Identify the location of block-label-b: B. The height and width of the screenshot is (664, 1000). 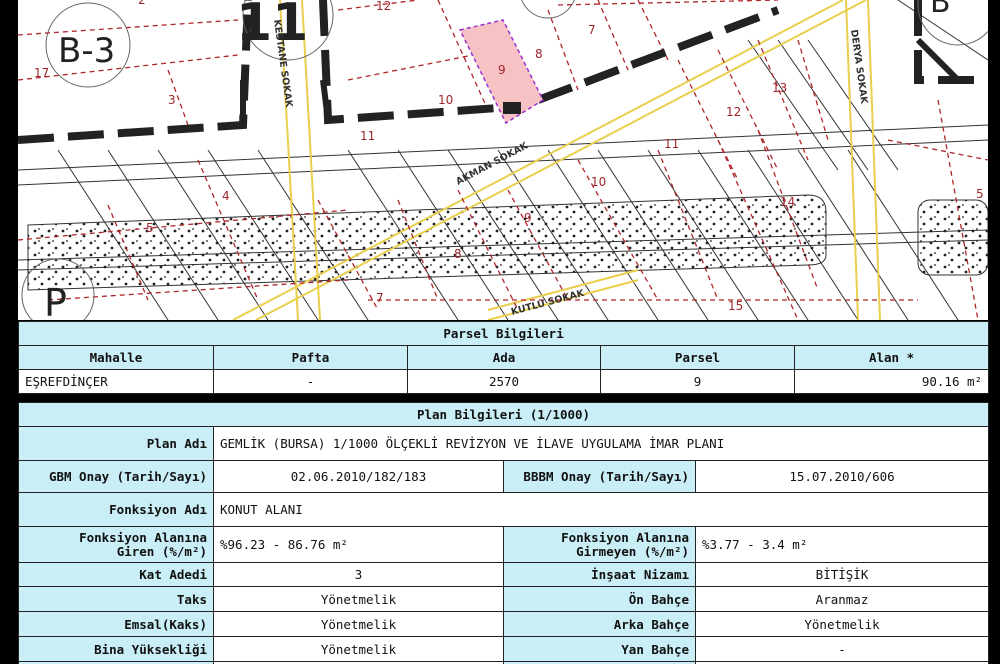
(940, 10).